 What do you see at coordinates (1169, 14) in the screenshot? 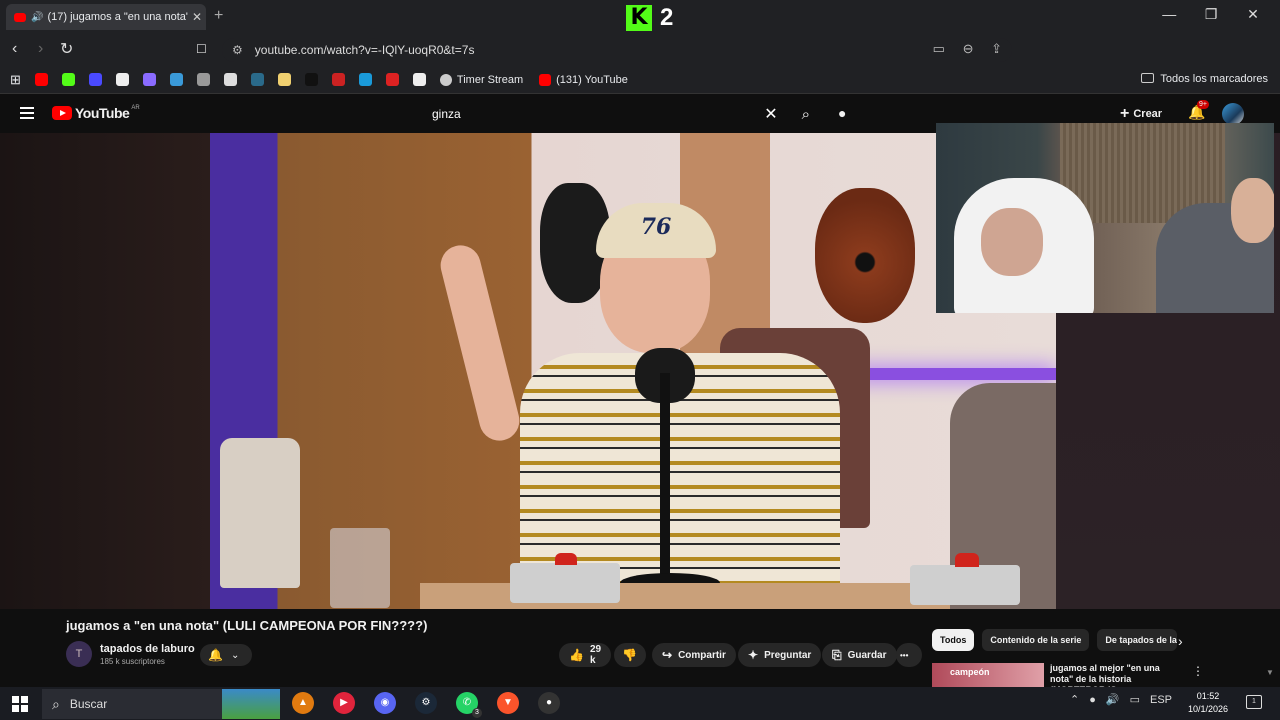
I see `minimize-button: —` at bounding box center [1169, 14].